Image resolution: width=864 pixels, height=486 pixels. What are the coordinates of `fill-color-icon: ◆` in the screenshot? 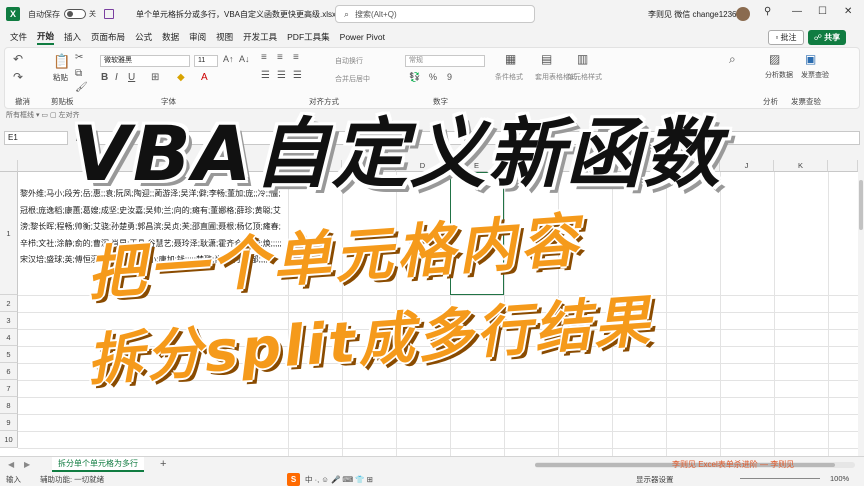 It's located at (181, 77).